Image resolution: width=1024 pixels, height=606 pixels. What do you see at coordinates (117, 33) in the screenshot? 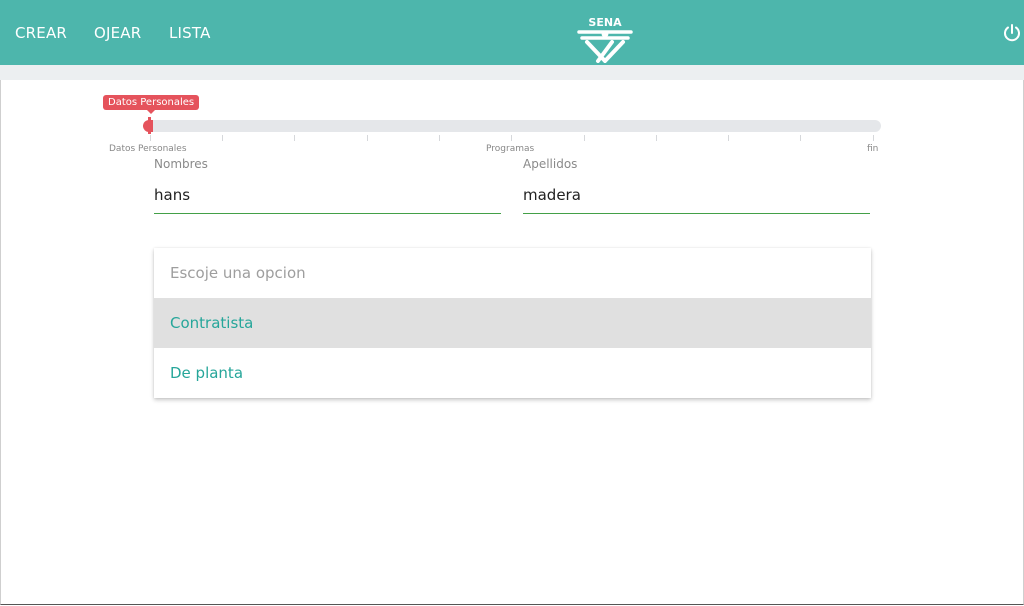
I see `nav-ojear-link: OJEAR` at bounding box center [117, 33].